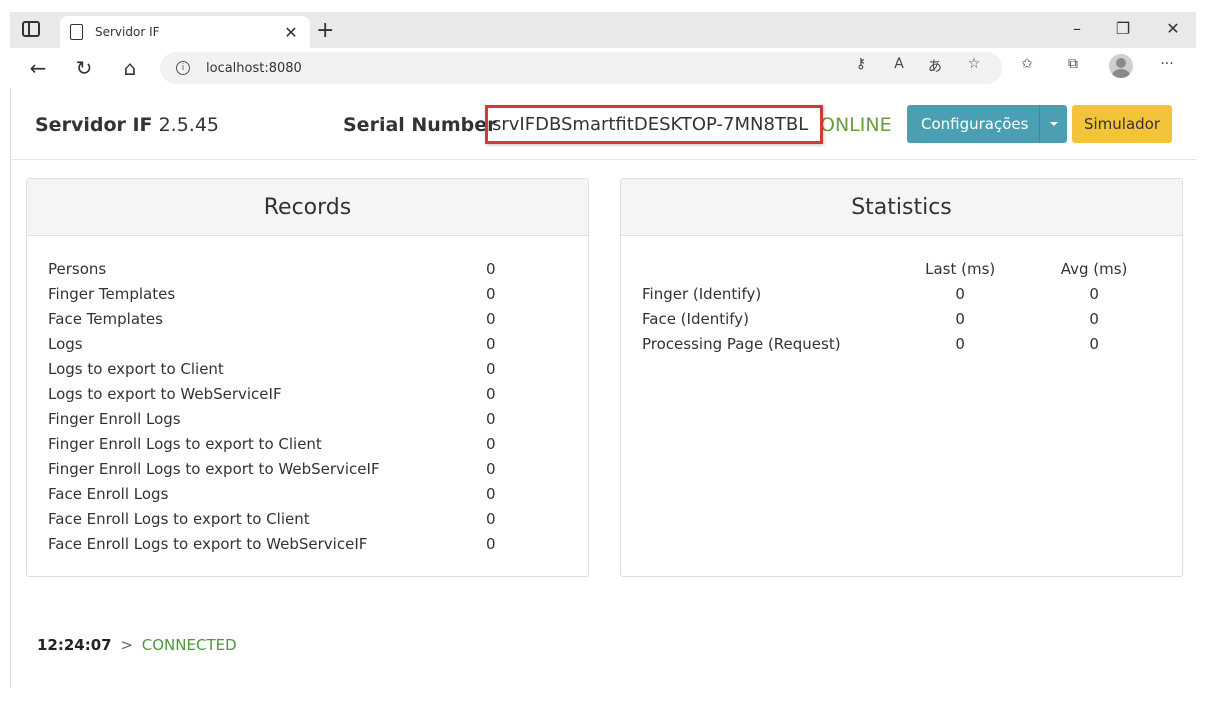 The width and height of the screenshot is (1208, 710). Describe the element at coordinates (1121, 66) in the screenshot. I see `profile-avatar` at that location.